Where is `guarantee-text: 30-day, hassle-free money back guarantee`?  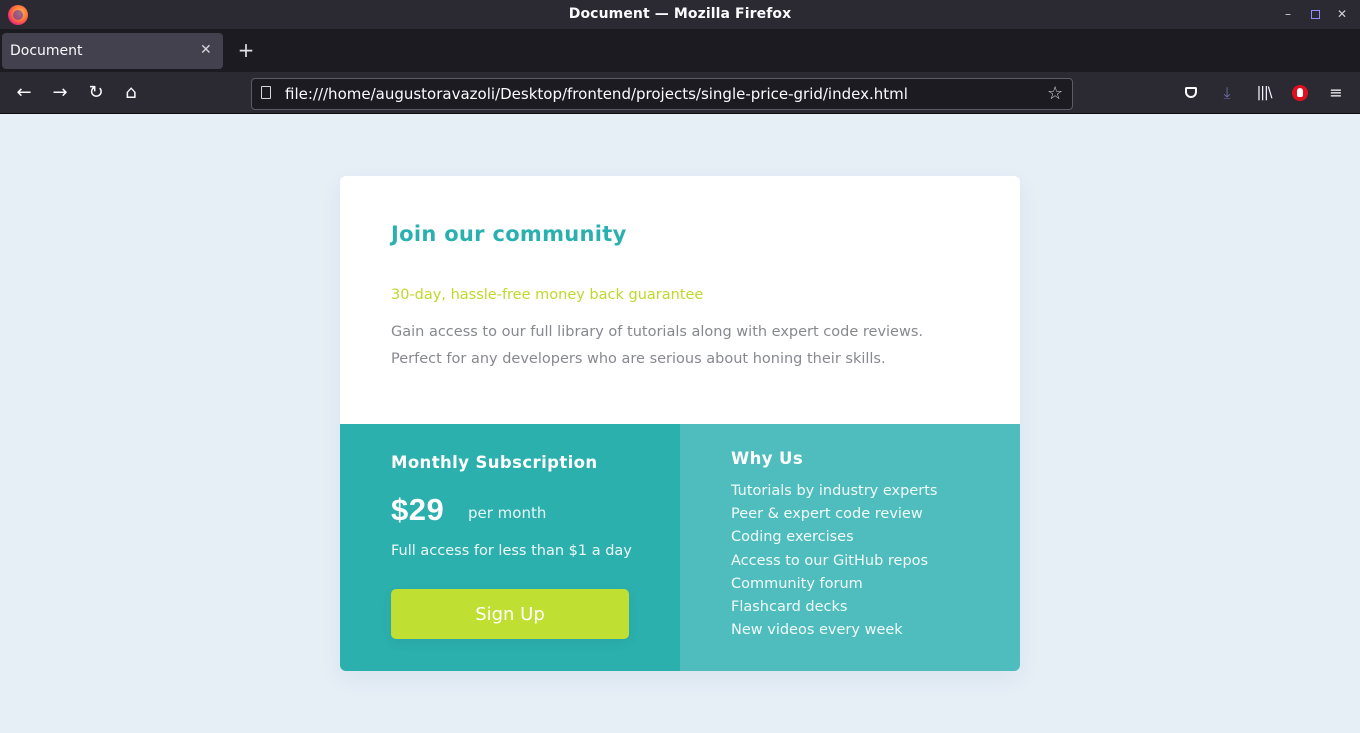 guarantee-text: 30-day, hassle-free money back guarantee is located at coordinates (547, 295).